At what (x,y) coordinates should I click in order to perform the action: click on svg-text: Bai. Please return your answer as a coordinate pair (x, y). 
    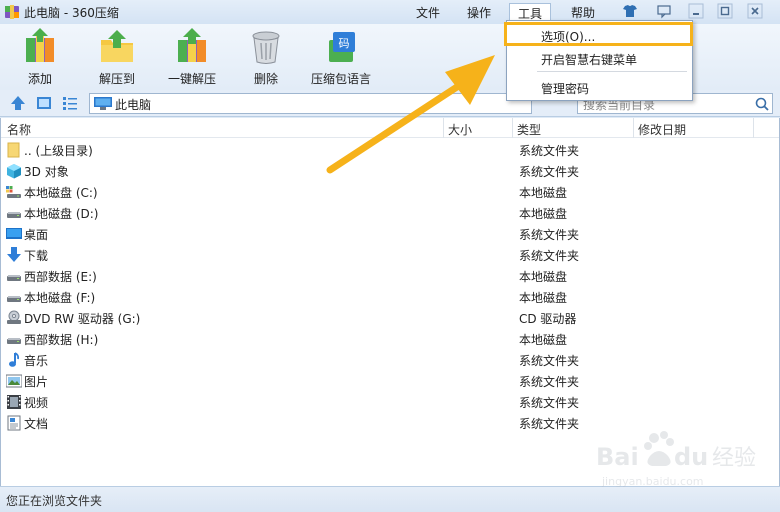
    Looking at the image, I should click on (617, 457).